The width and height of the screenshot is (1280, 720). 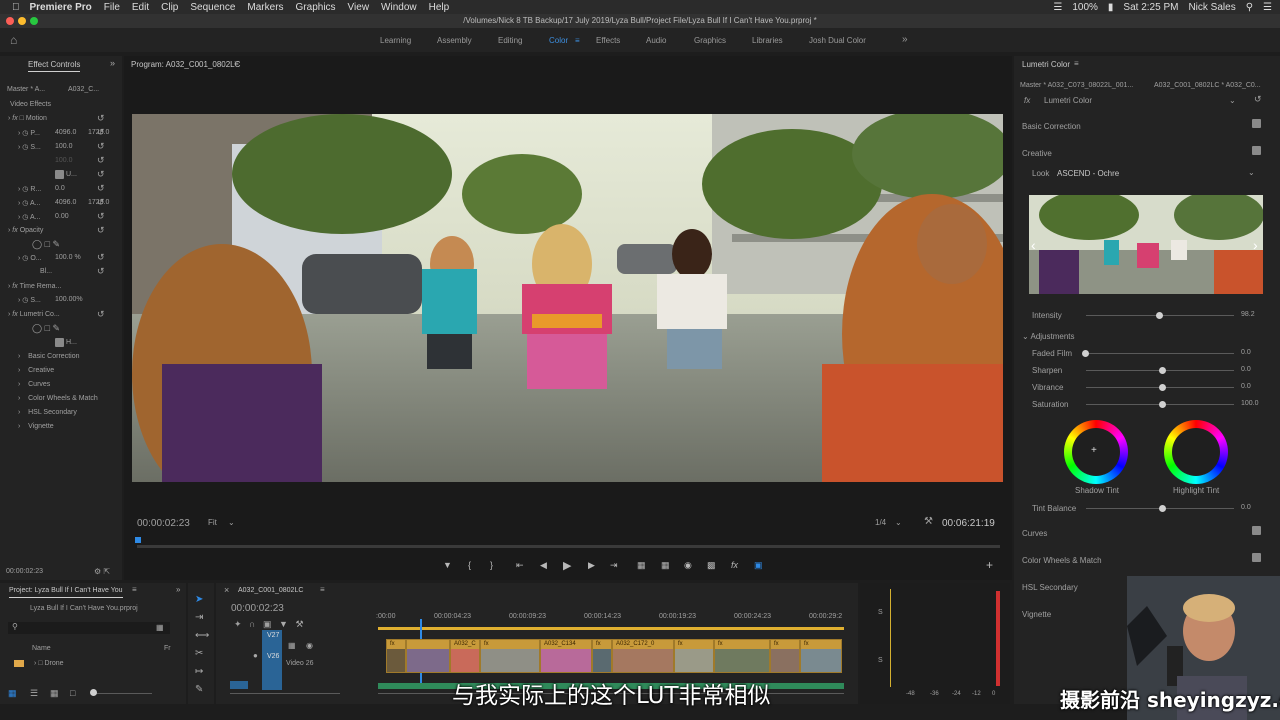 What do you see at coordinates (1062, 560) in the screenshot?
I see `color-wheels-section: Color Wheels & Match` at bounding box center [1062, 560].